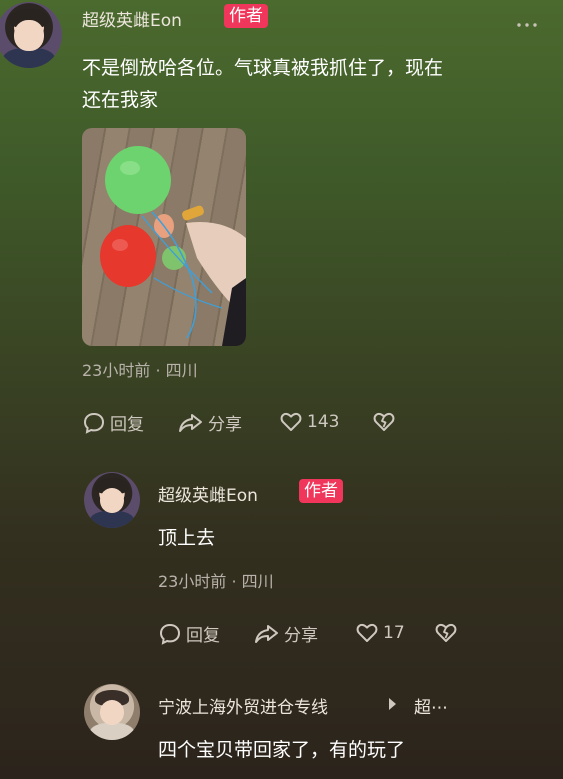 The width and height of the screenshot is (563, 779). I want to click on comment-username: 宁波上海外贸进仓专线, so click(243, 705).